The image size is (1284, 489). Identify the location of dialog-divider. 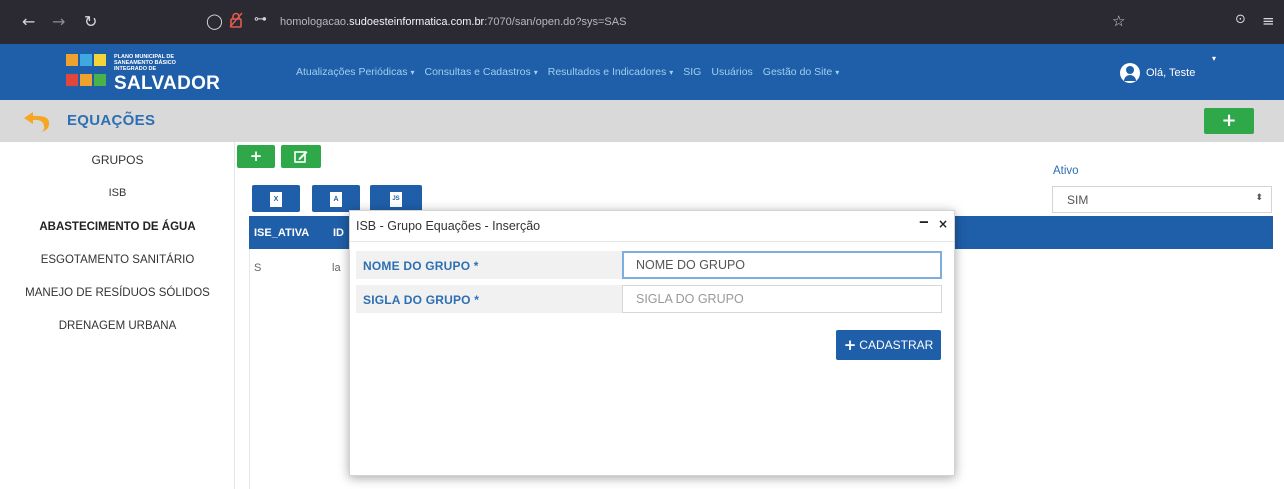
(652, 241).